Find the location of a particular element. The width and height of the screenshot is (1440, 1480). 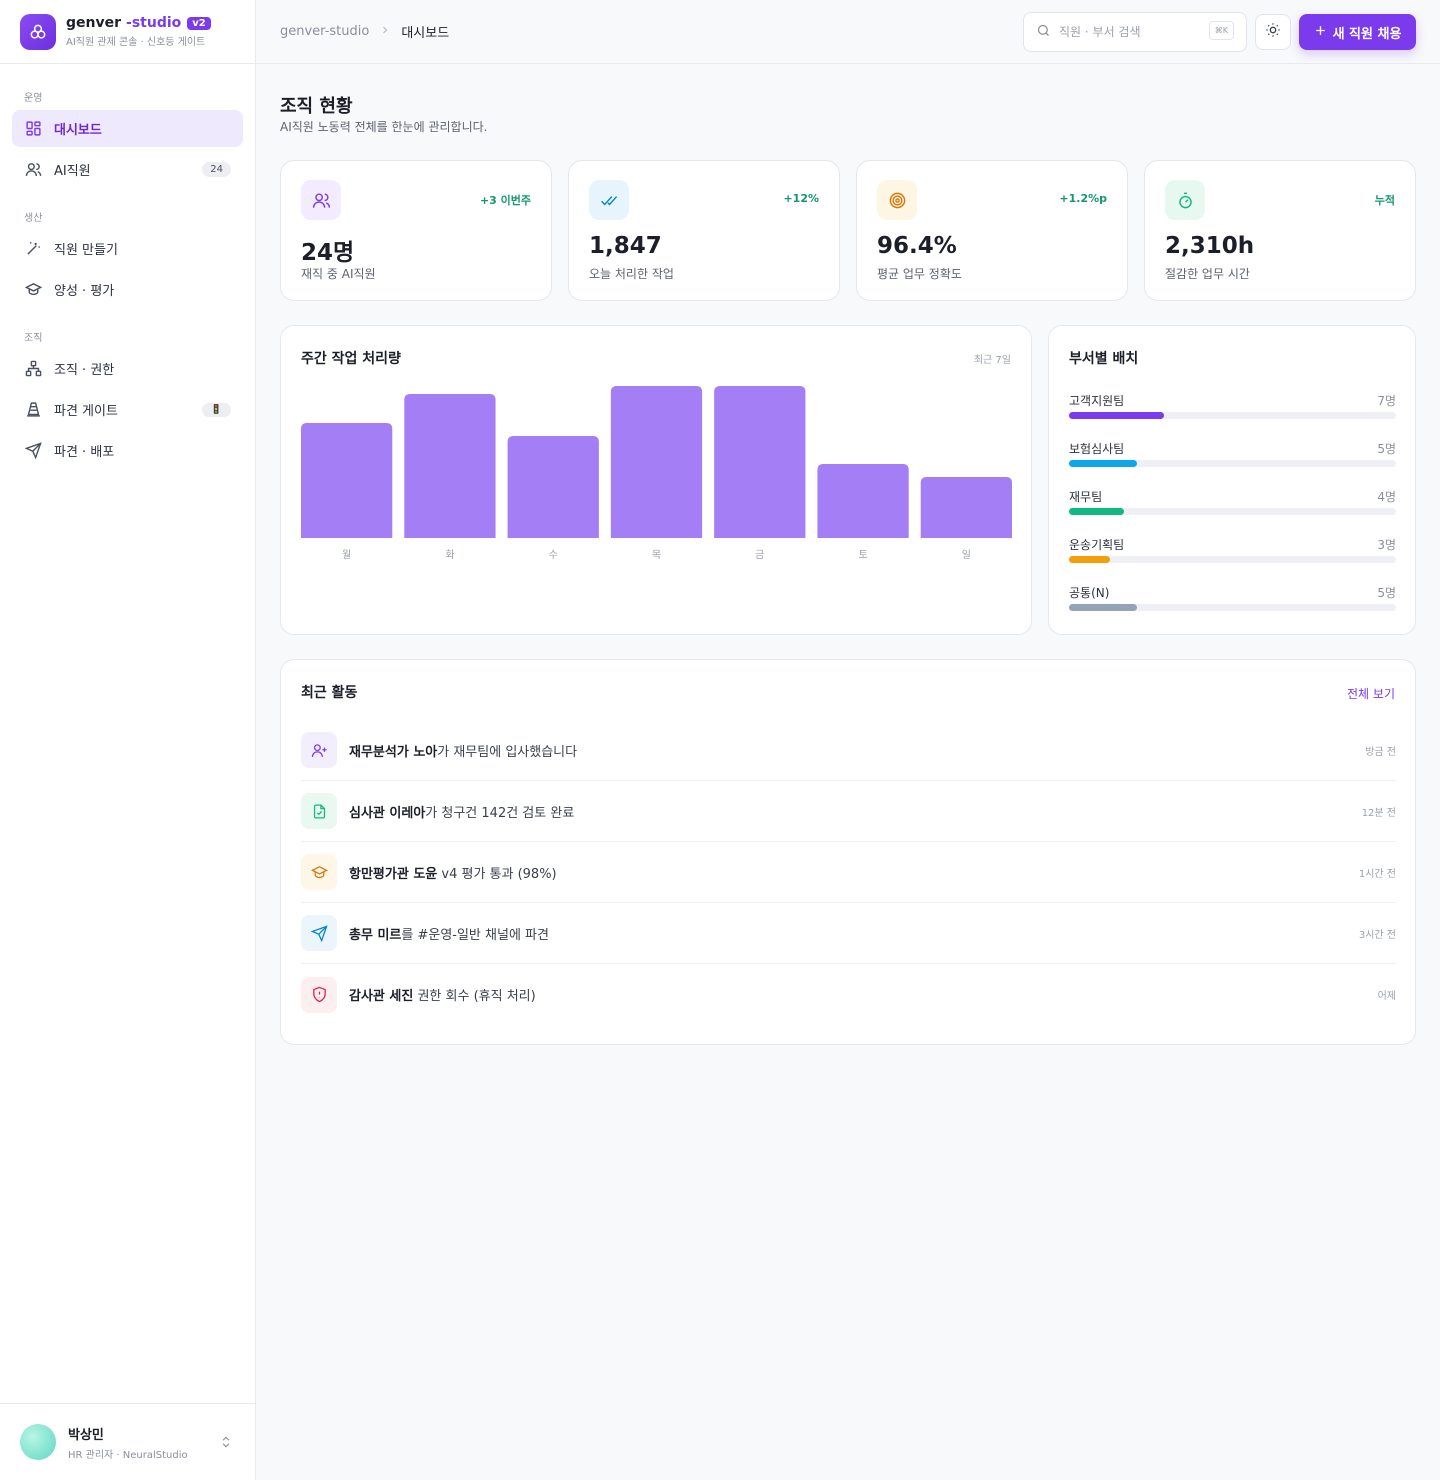

chevron-up-down-icon is located at coordinates (226, 1444).